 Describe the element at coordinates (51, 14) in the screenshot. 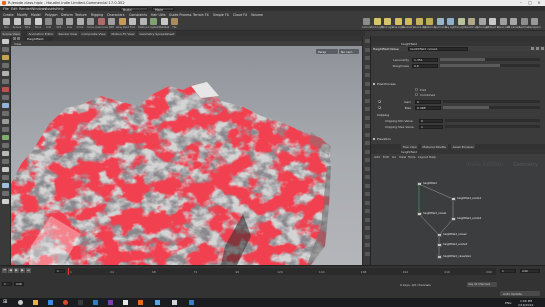

I see `shelf-tab: Polygon` at that location.